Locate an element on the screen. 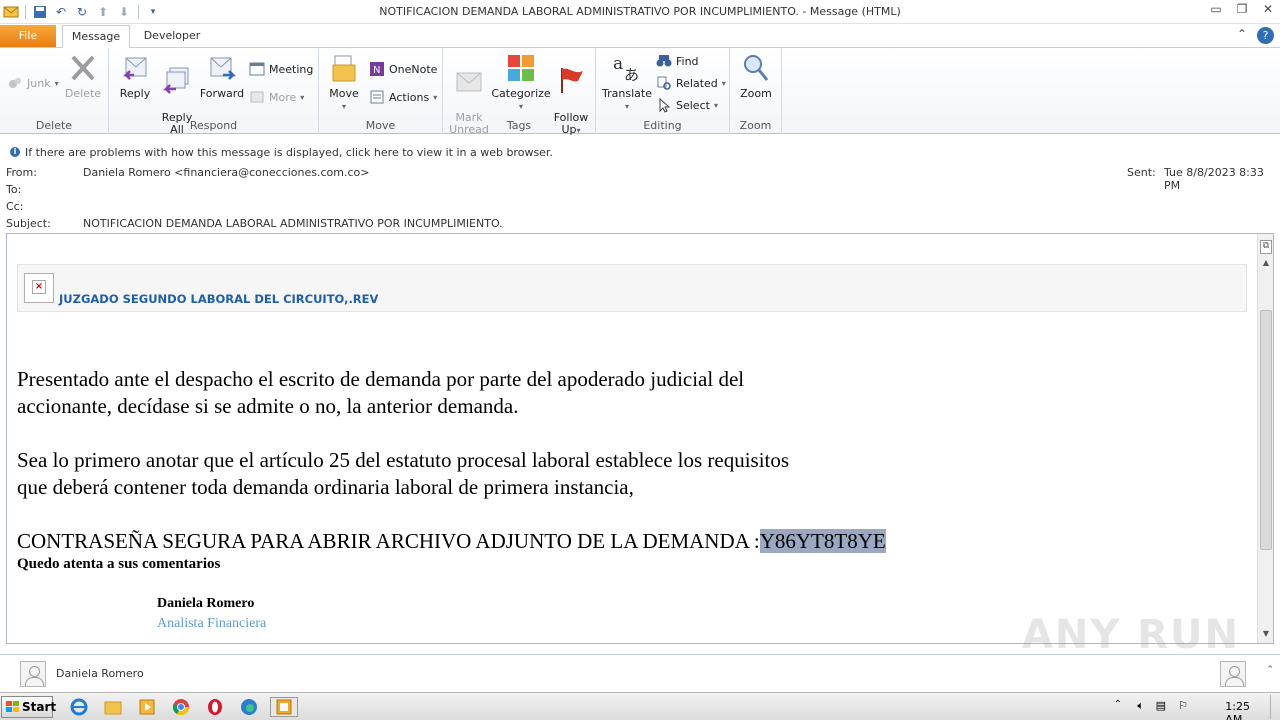 The image size is (1280, 720). move-group: Move ▾ N OneNote Actions ▾ Move is located at coordinates (381, 91).